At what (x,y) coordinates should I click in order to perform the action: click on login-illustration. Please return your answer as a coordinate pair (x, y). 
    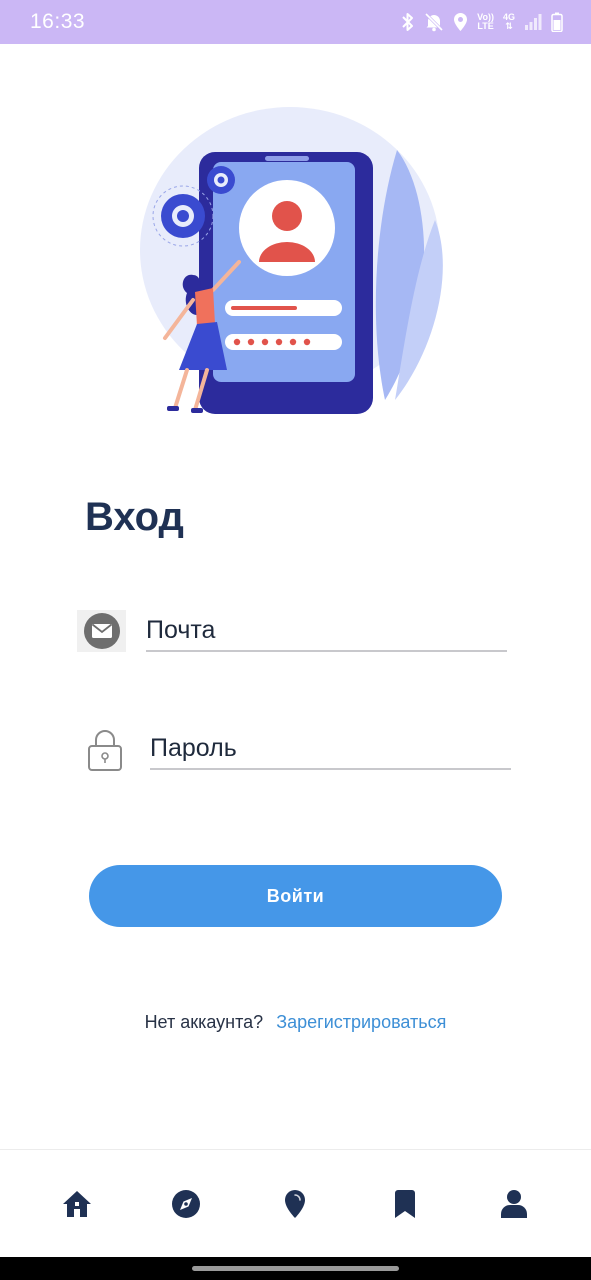
    Looking at the image, I should click on (291, 260).